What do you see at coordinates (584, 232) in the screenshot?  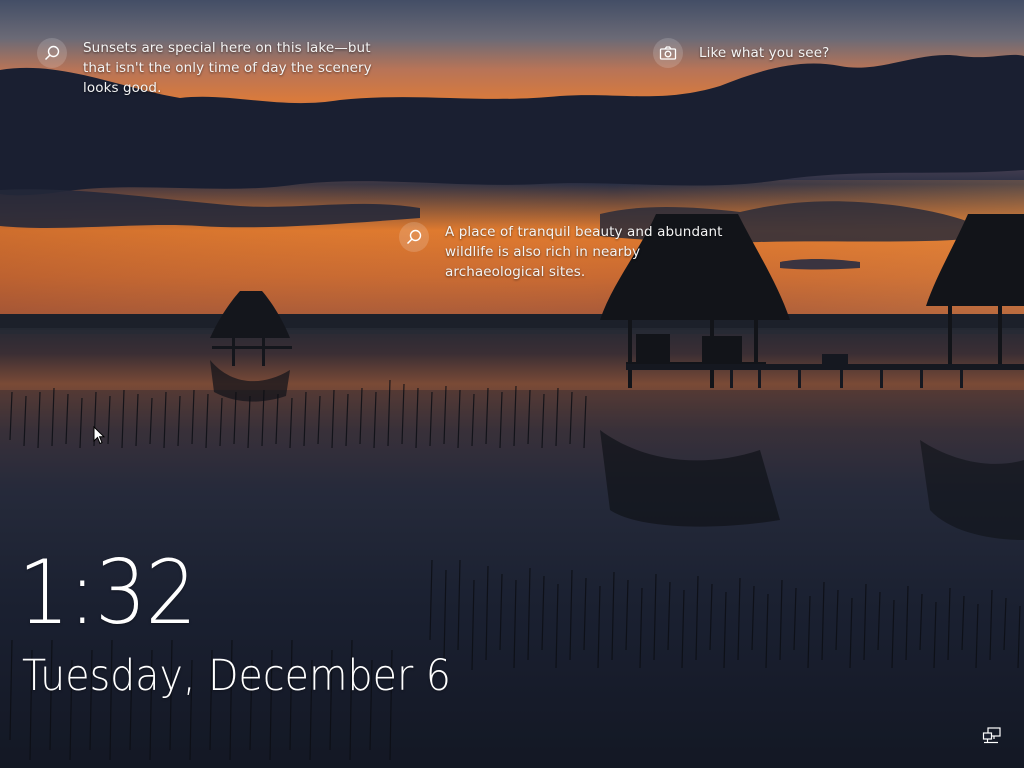 I see `hotspot-text-line: A place of tranquil beauty and abundant` at bounding box center [584, 232].